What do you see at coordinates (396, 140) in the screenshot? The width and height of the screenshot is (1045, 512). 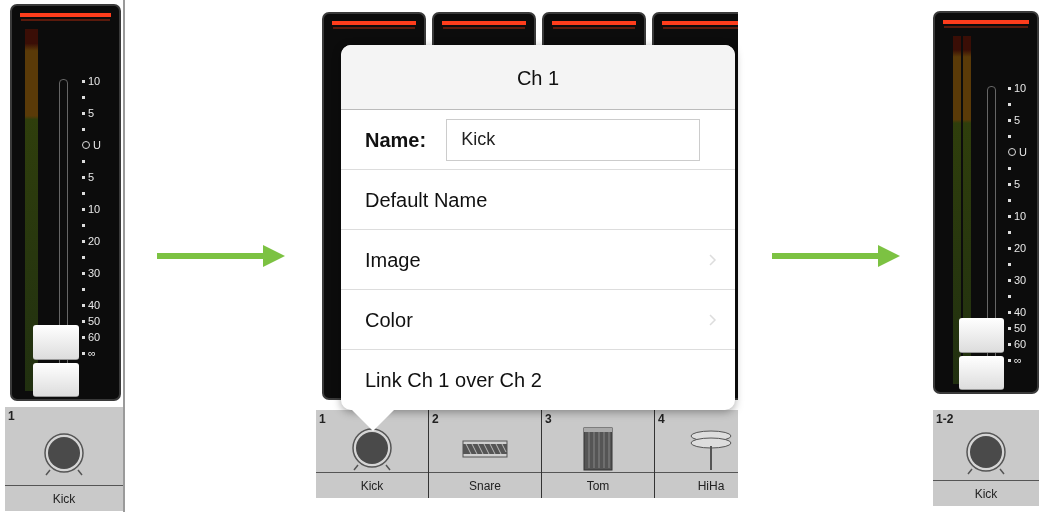 I see `field-label: Name:` at bounding box center [396, 140].